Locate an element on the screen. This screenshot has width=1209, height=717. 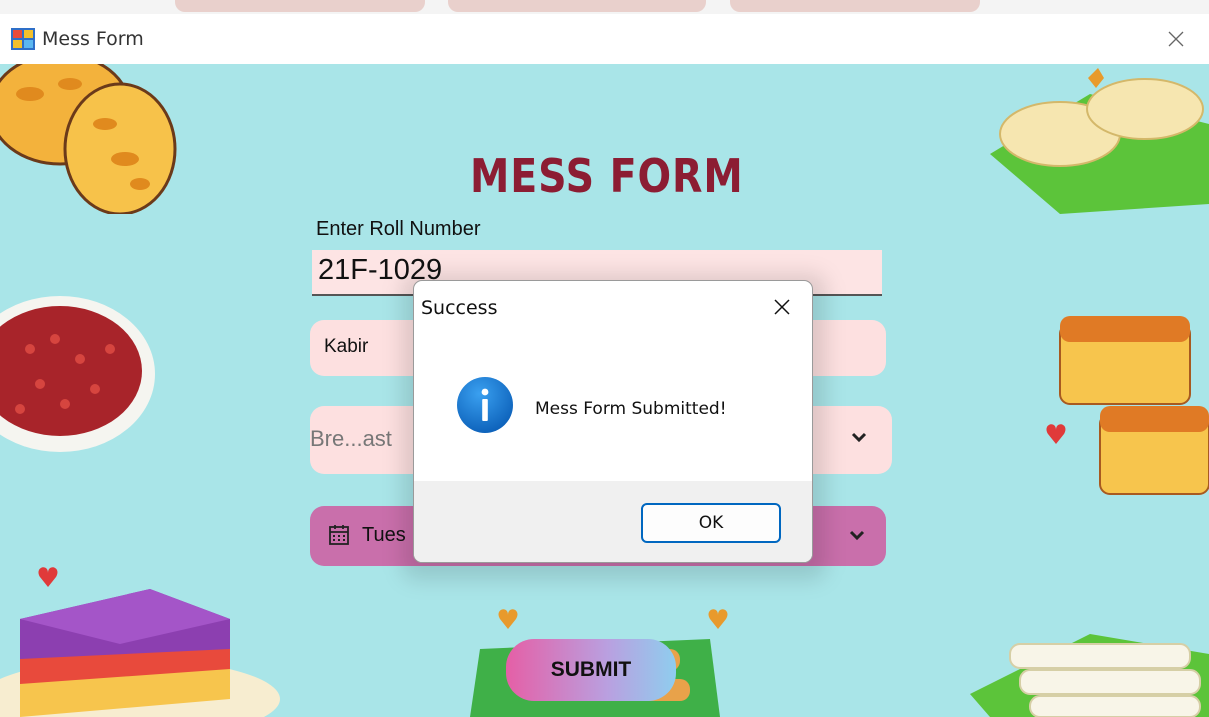
ok-label: OK is located at coordinates (711, 523).